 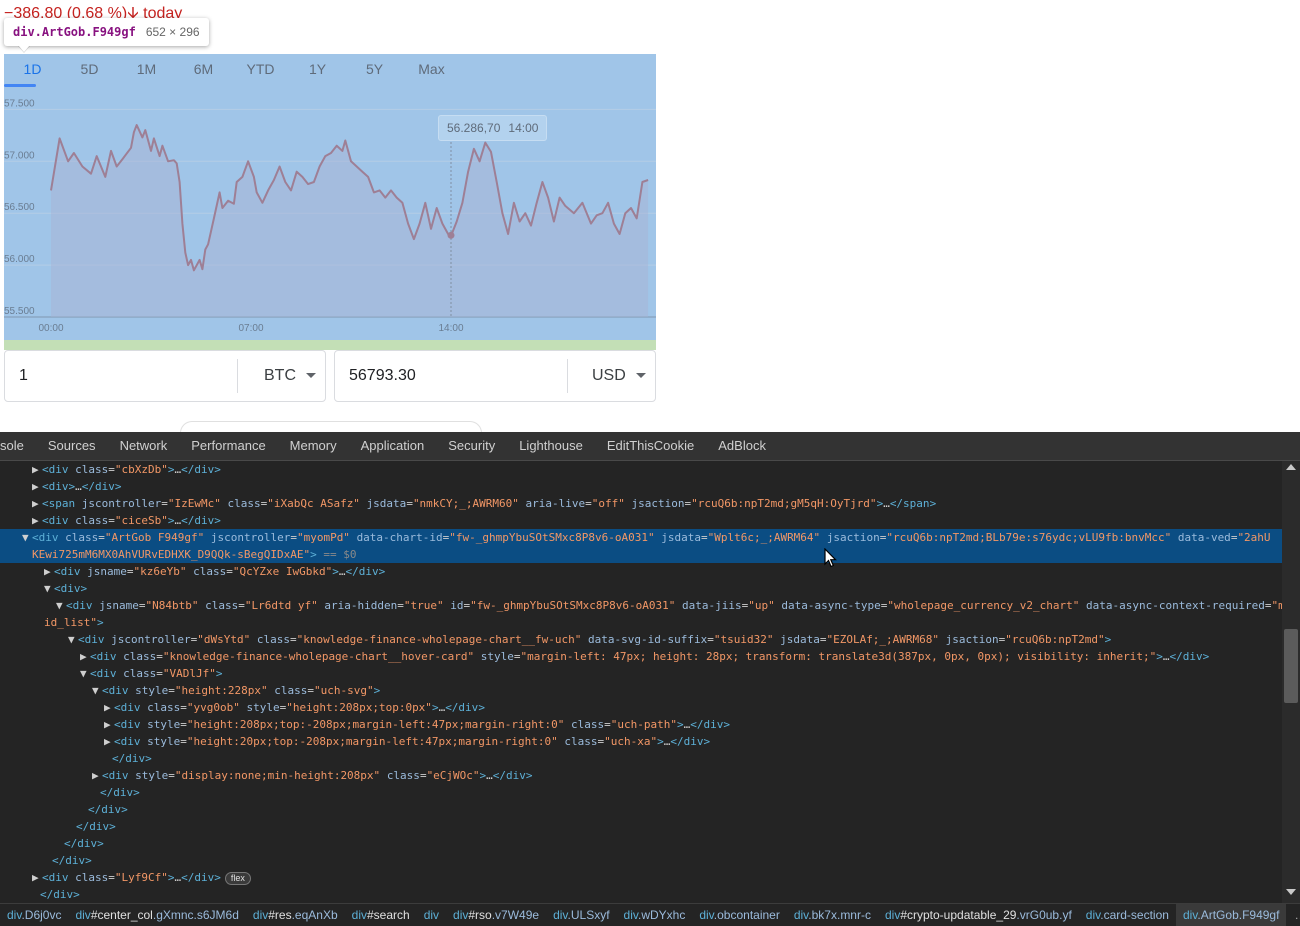 What do you see at coordinates (830, 558) in the screenshot?
I see `mouse-cursor-icon` at bounding box center [830, 558].